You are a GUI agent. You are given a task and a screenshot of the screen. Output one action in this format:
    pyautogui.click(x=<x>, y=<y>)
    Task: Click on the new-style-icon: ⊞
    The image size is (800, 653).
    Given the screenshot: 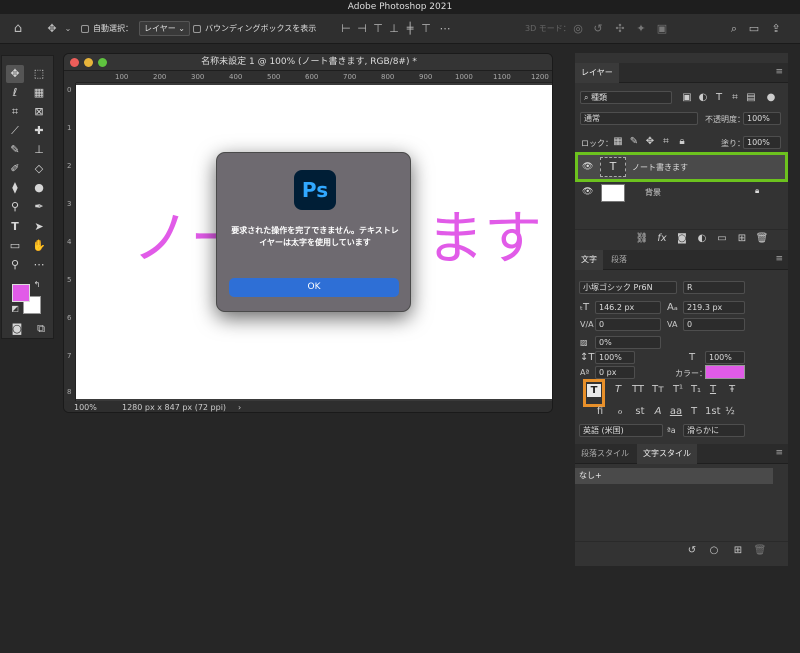 What is the action you would take?
    pyautogui.click(x=738, y=550)
    